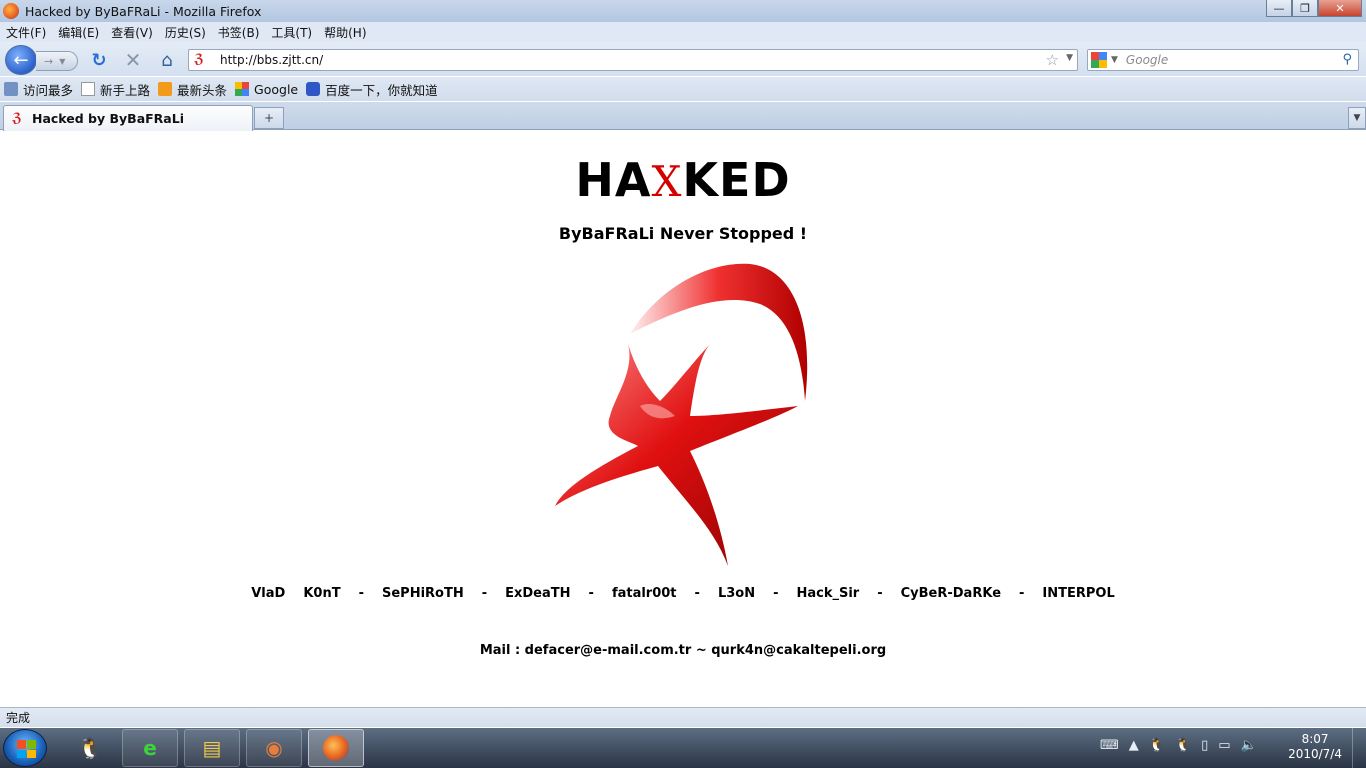 The image size is (1366, 768). Describe the element at coordinates (1279, 8) in the screenshot. I see `minimize-button: —` at that location.